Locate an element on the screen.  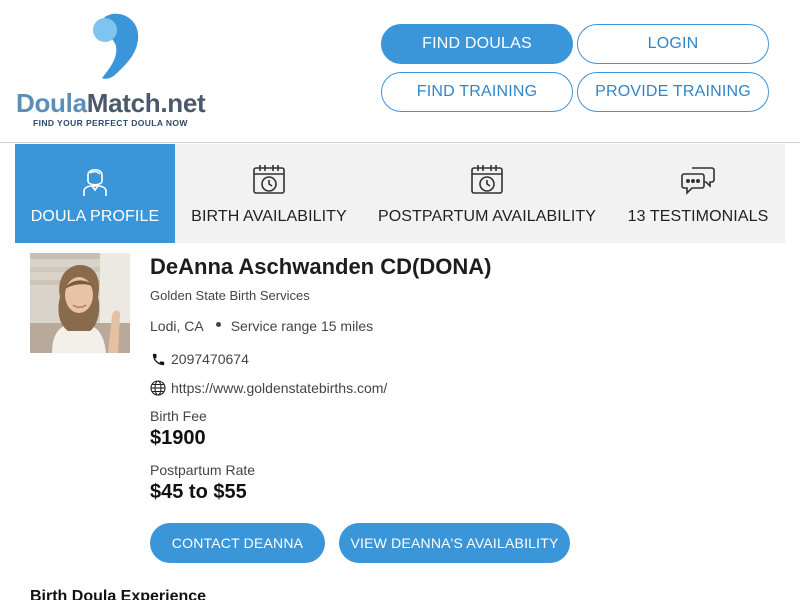
postpartum-rate-value: $45 to $55 is located at coordinates (198, 492).